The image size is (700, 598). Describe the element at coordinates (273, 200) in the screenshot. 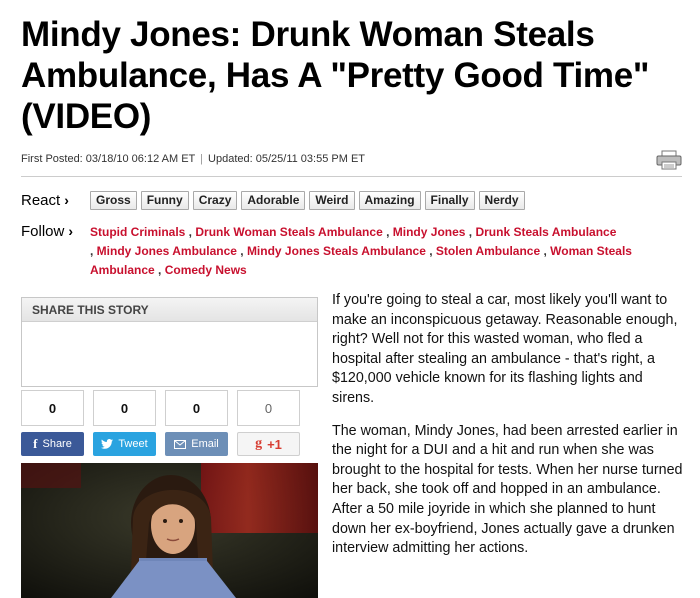

I see `react-button-adorable: Adorable` at that location.